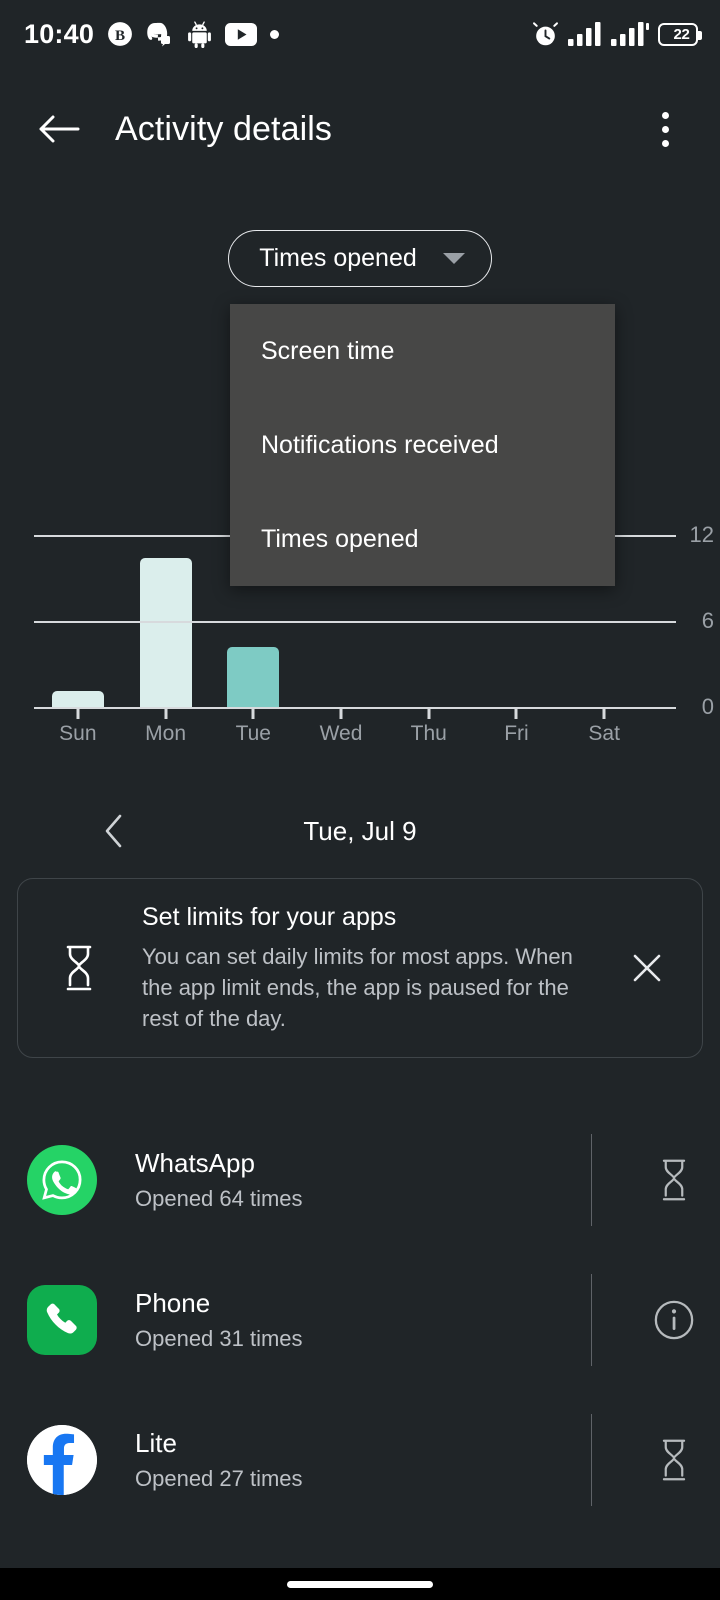  I want to click on facebook-icon, so click(62, 1460).